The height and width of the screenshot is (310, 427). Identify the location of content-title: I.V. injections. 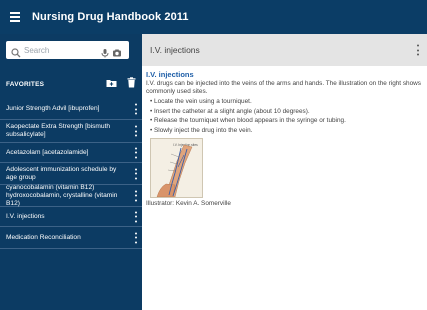
(170, 74).